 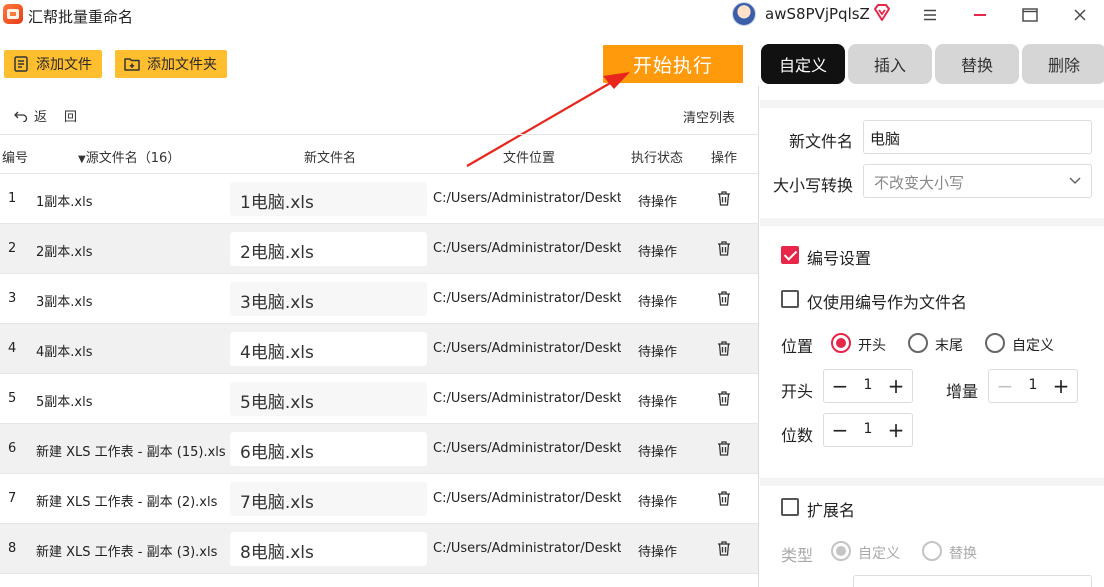 I want to click on type-custom-radio, so click(x=841, y=551).